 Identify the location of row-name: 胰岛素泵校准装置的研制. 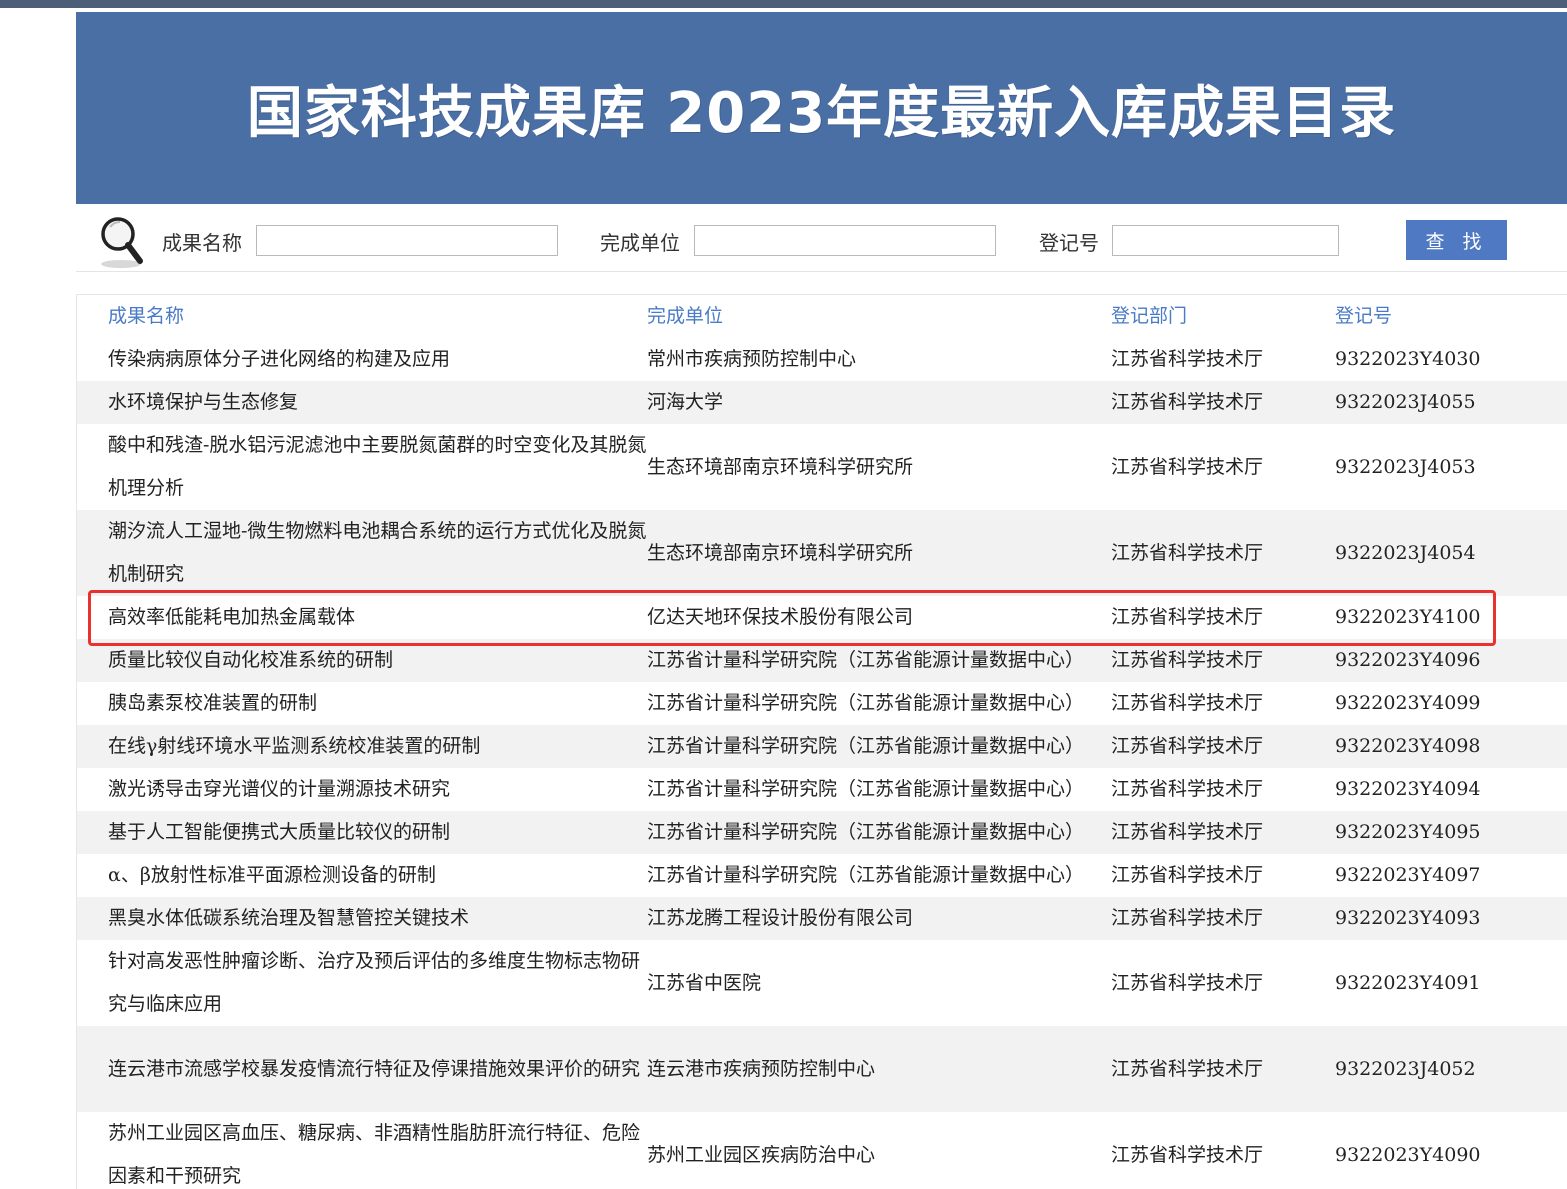
(377, 703).